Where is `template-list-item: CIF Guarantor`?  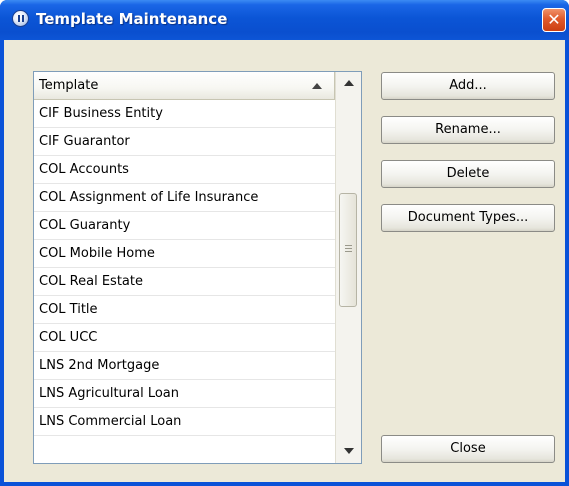 template-list-item: CIF Guarantor is located at coordinates (184, 142).